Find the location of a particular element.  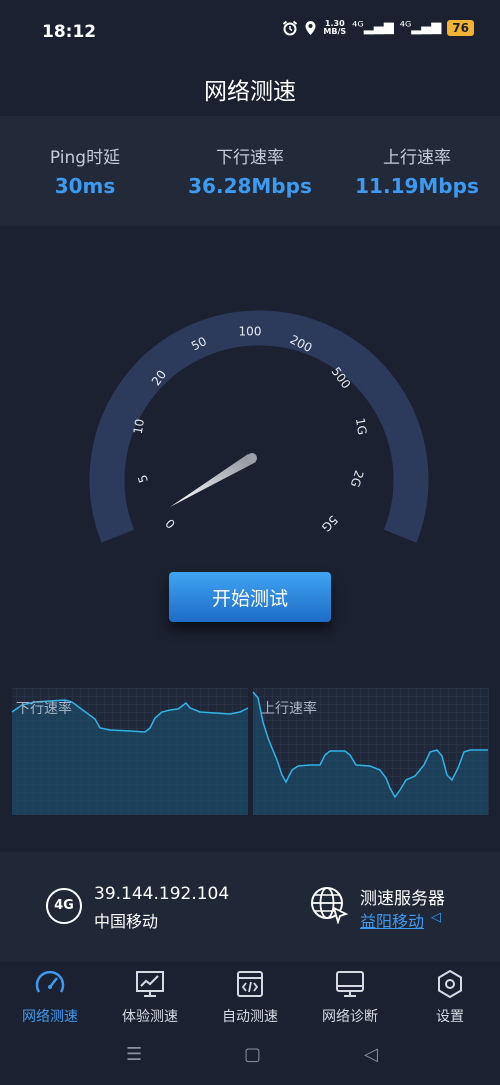

alarm-icon is located at coordinates (290, 28).